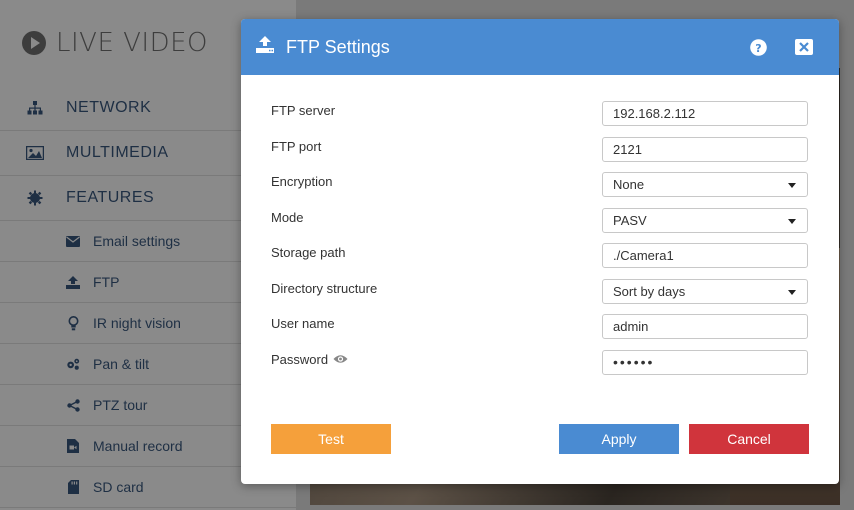 Image resolution: width=854 pixels, height=510 pixels. I want to click on sidebar-subitem-label: Pan & tilt, so click(121, 364).